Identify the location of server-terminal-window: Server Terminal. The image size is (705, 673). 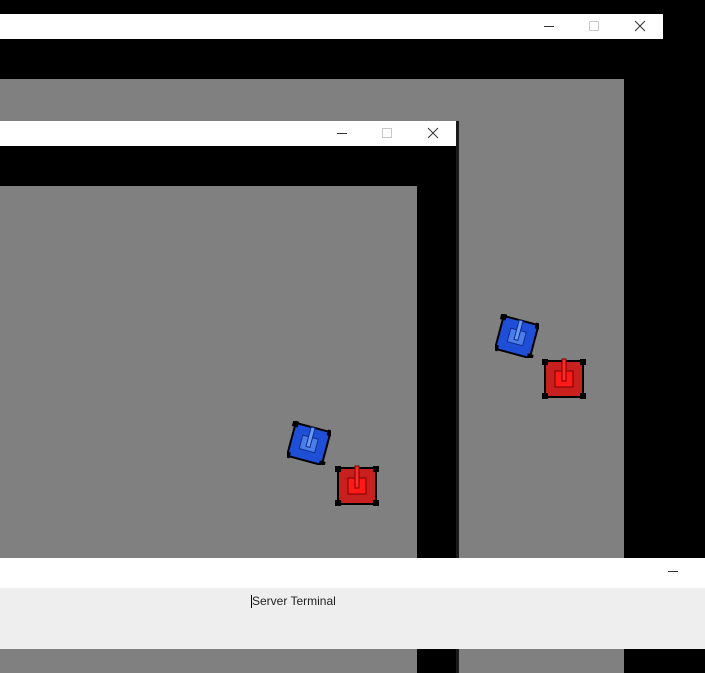
(352, 603).